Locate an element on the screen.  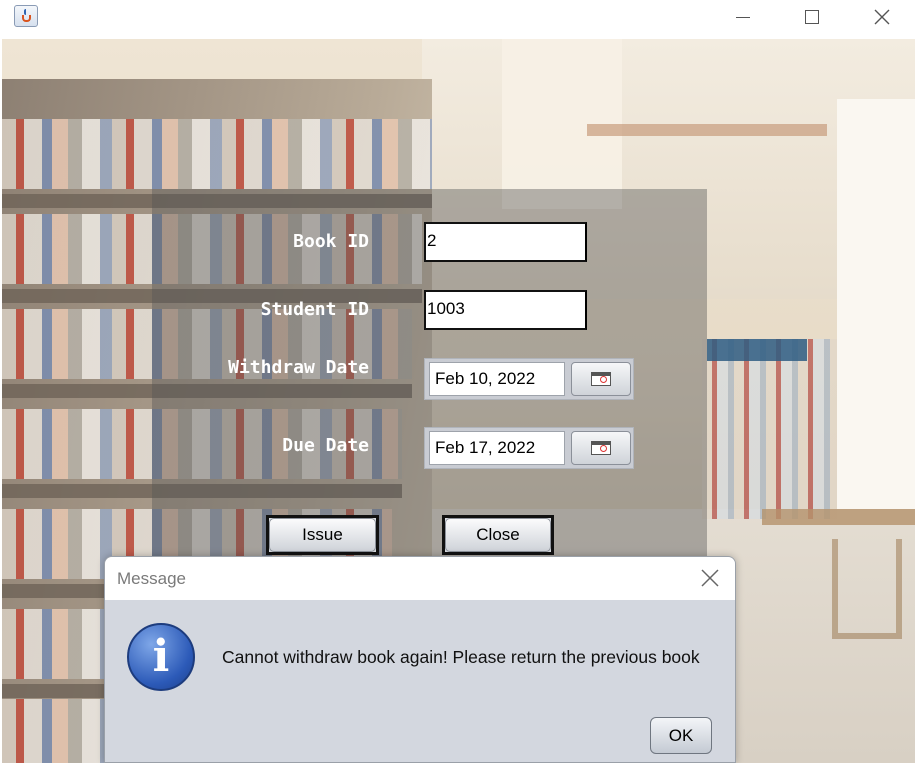
minimize-icon is located at coordinates (743, 17).